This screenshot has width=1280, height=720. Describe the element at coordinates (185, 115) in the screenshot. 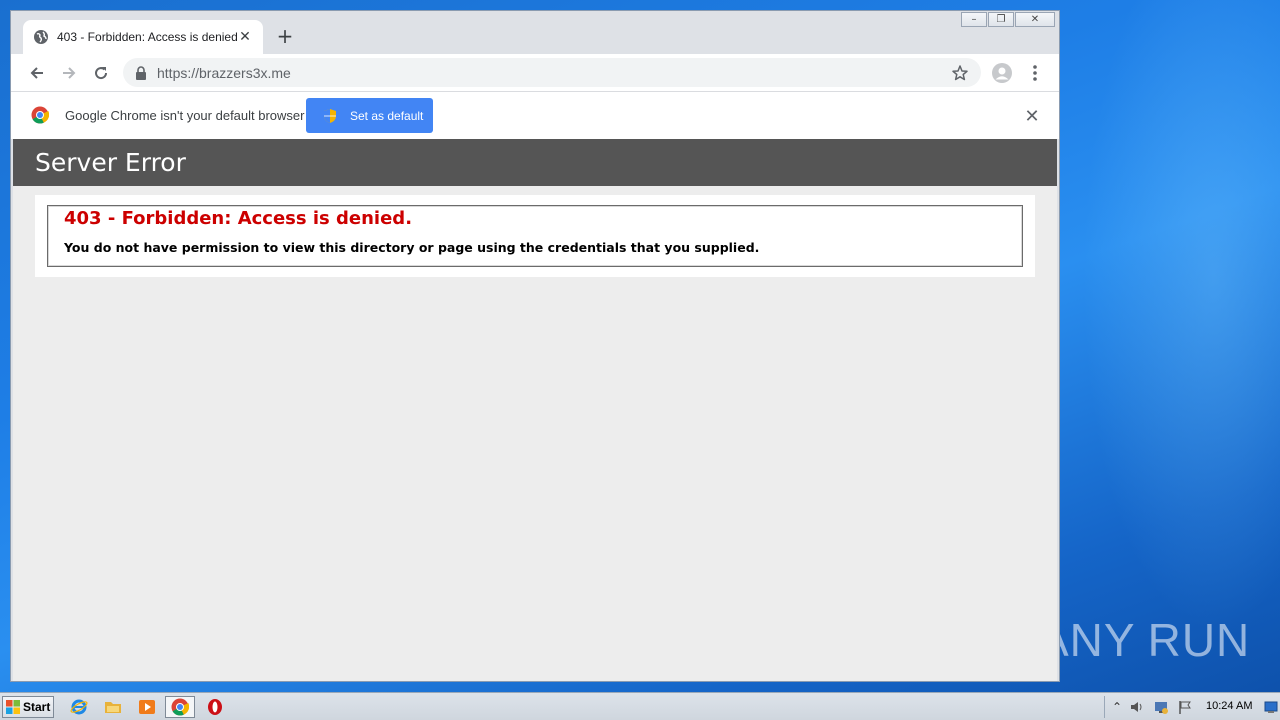

I see `infobar-message: Google Chrome isn't your default browser` at that location.